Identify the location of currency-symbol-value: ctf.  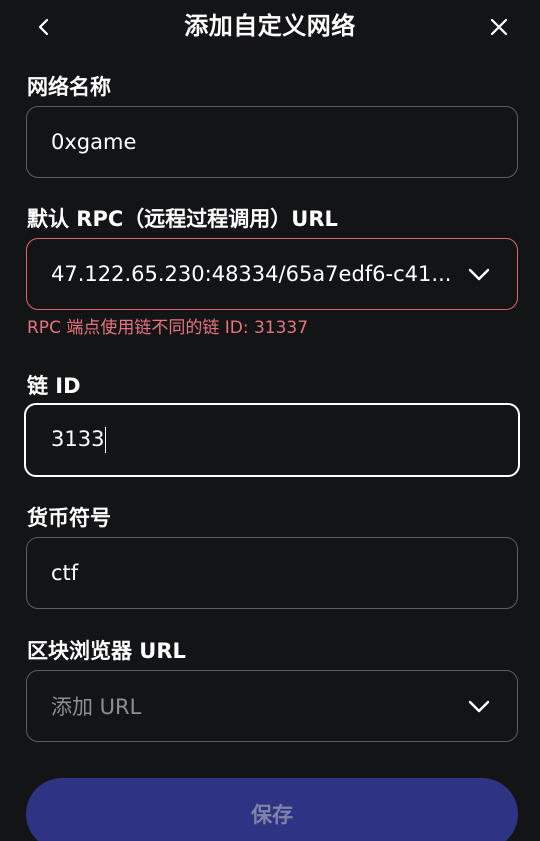
(65, 573).